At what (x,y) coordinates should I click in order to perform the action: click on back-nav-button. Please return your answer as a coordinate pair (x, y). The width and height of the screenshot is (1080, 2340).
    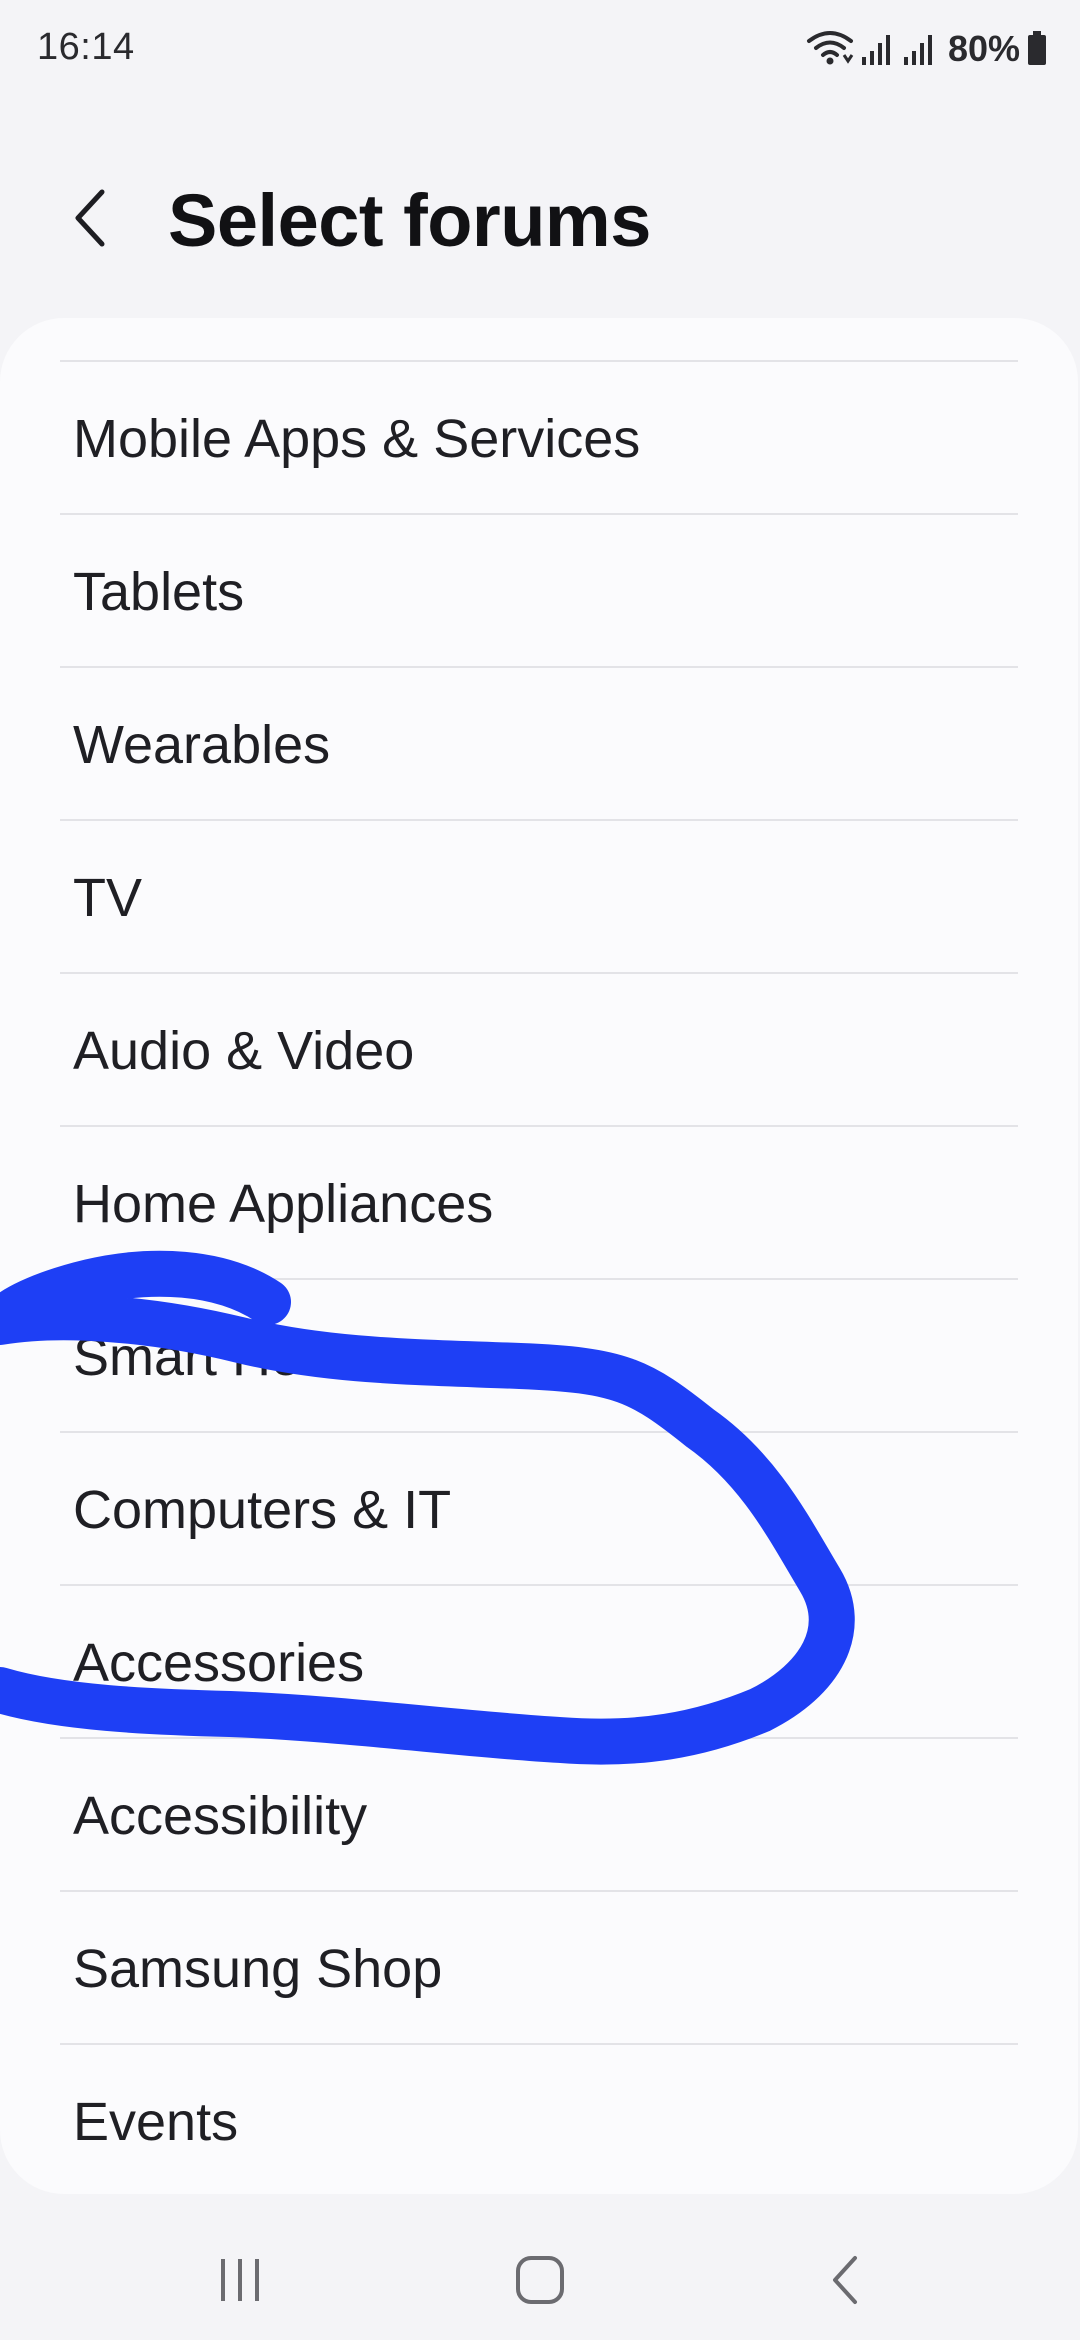
    Looking at the image, I should click on (845, 2282).